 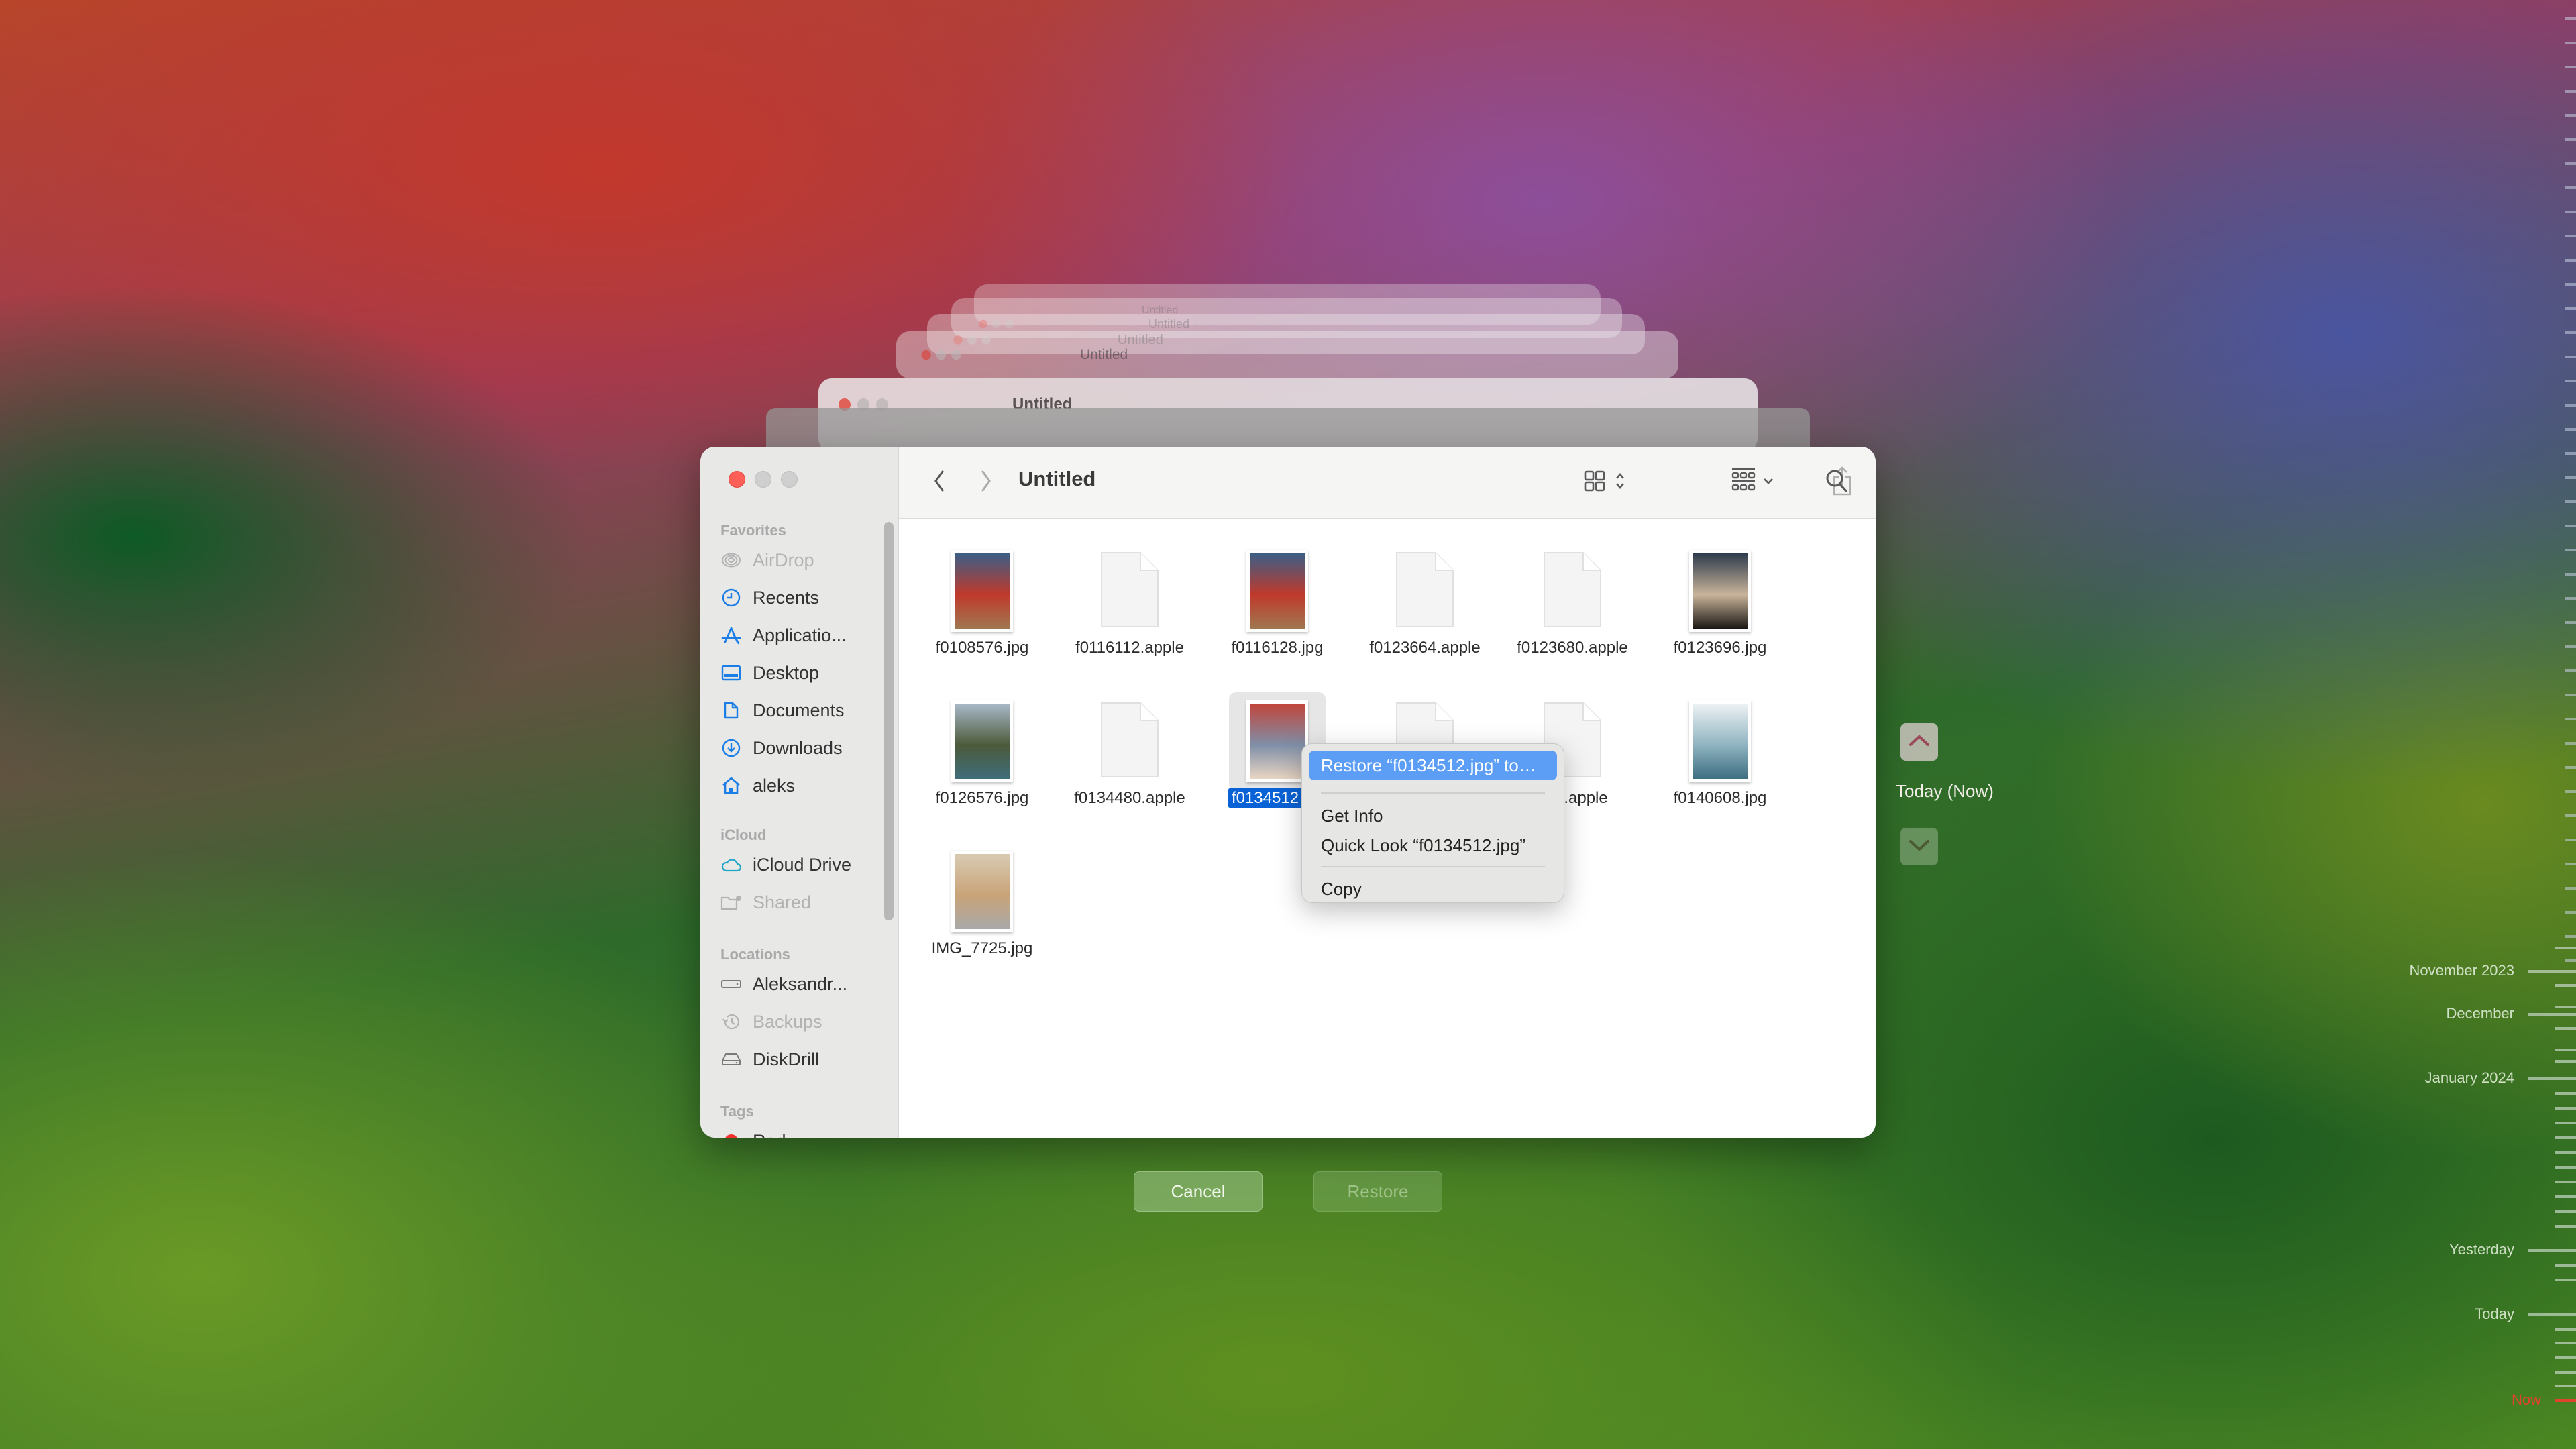 What do you see at coordinates (1720, 751) in the screenshot?
I see `file-item: f0140608.jpg` at bounding box center [1720, 751].